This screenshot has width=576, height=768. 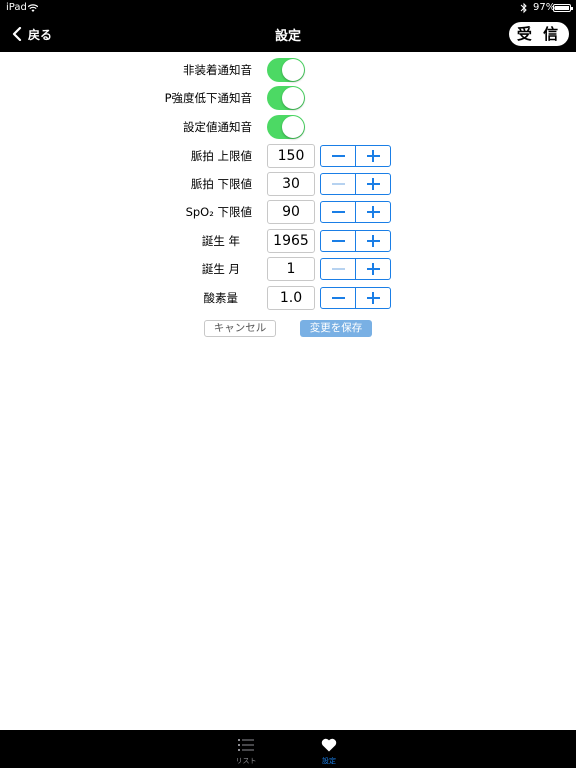 What do you see at coordinates (220, 241) in the screenshot?
I see `stepper-label: 誕生 年` at bounding box center [220, 241].